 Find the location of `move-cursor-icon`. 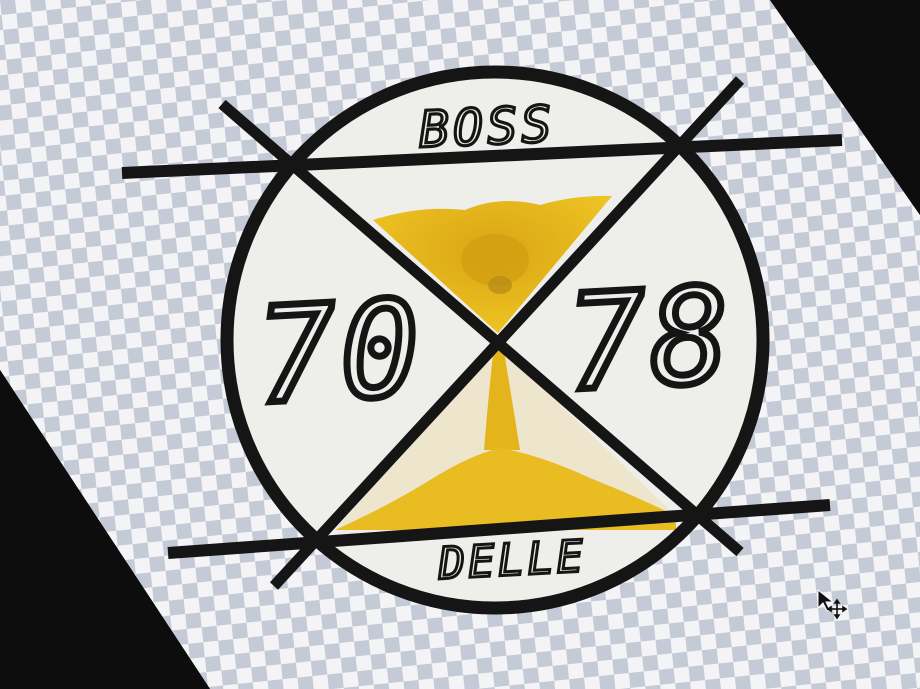

move-cursor-icon is located at coordinates (832, 604).